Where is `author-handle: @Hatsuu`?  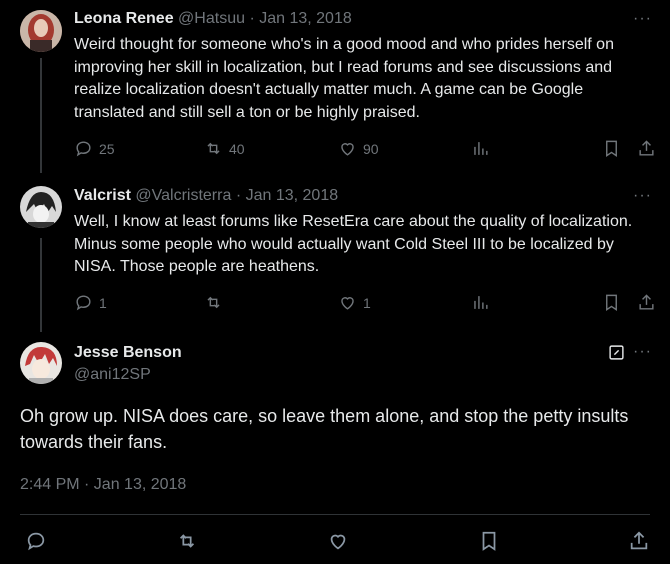
author-handle: @Hatsuu is located at coordinates (211, 18).